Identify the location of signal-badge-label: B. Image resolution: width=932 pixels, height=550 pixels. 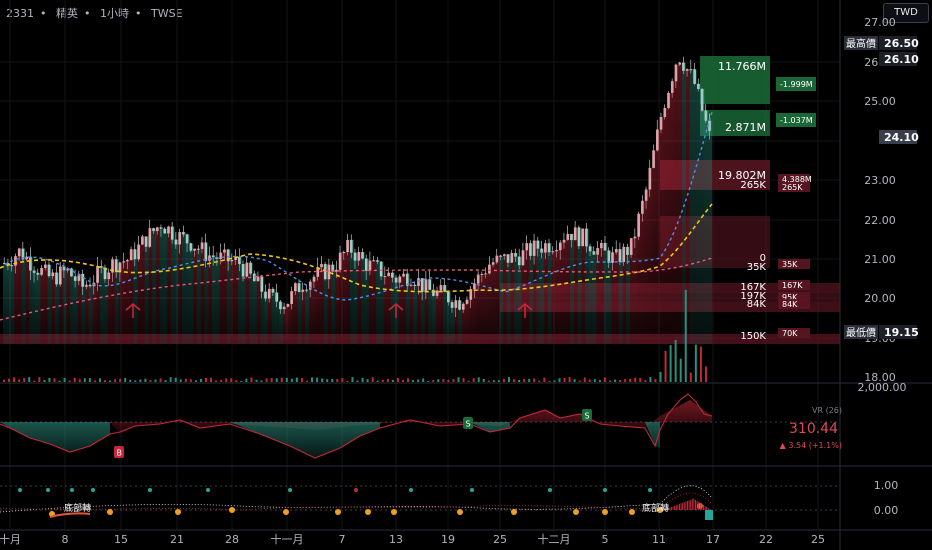
(120, 453).